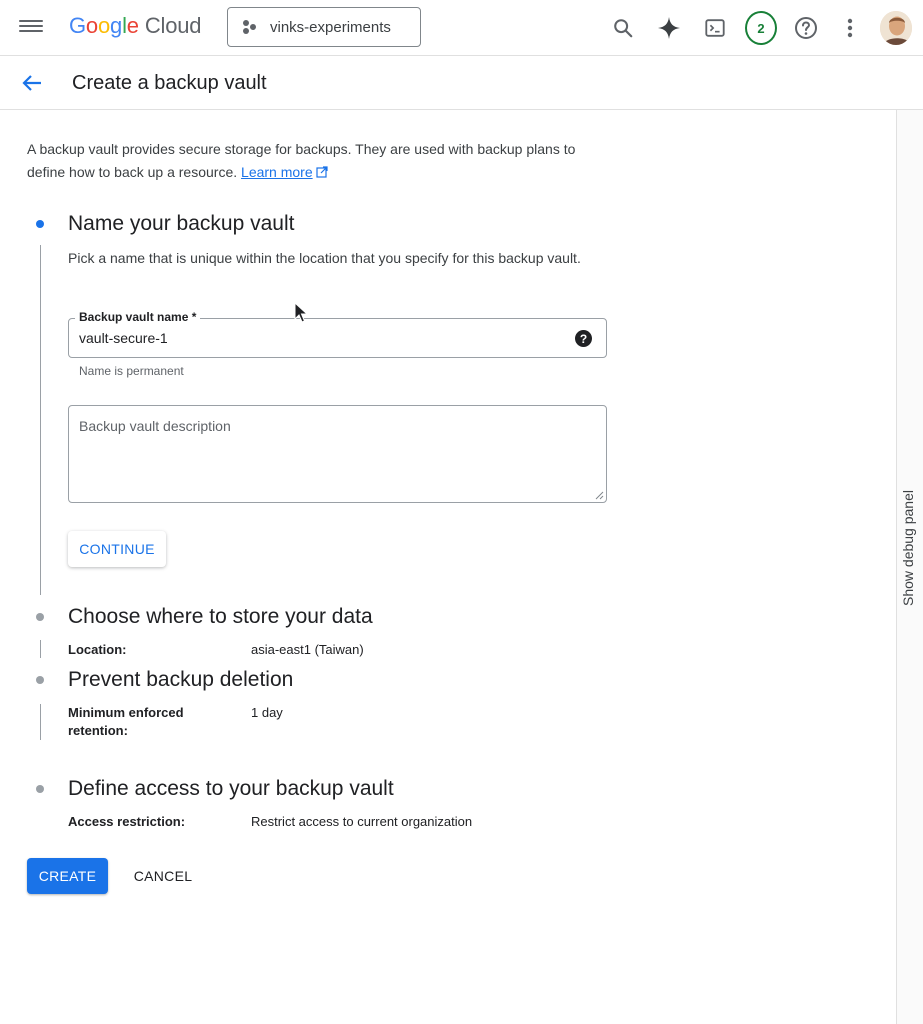  I want to click on create-button: CREATE, so click(67, 876).